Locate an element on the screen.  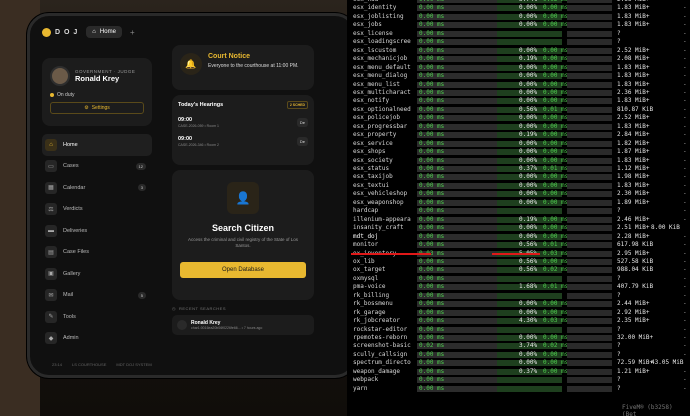
resource-memory: 2.84 MiB+ is located at coordinates (633, 135).